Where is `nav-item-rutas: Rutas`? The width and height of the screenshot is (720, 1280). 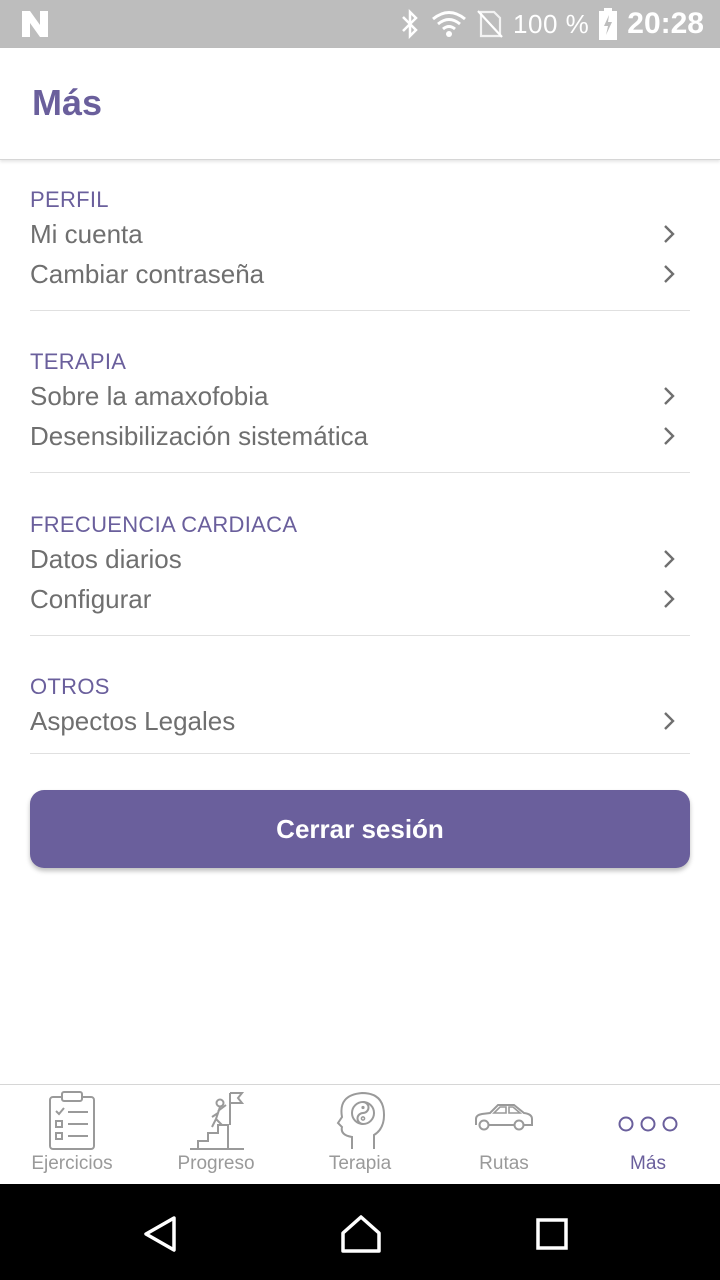
nav-item-rutas: Rutas is located at coordinates (504, 1135).